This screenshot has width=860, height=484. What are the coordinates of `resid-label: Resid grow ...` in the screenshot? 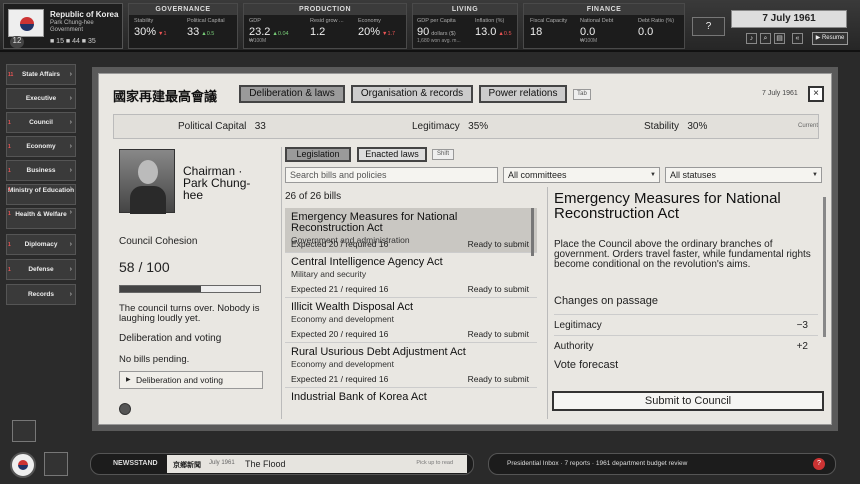 It's located at (327, 21).